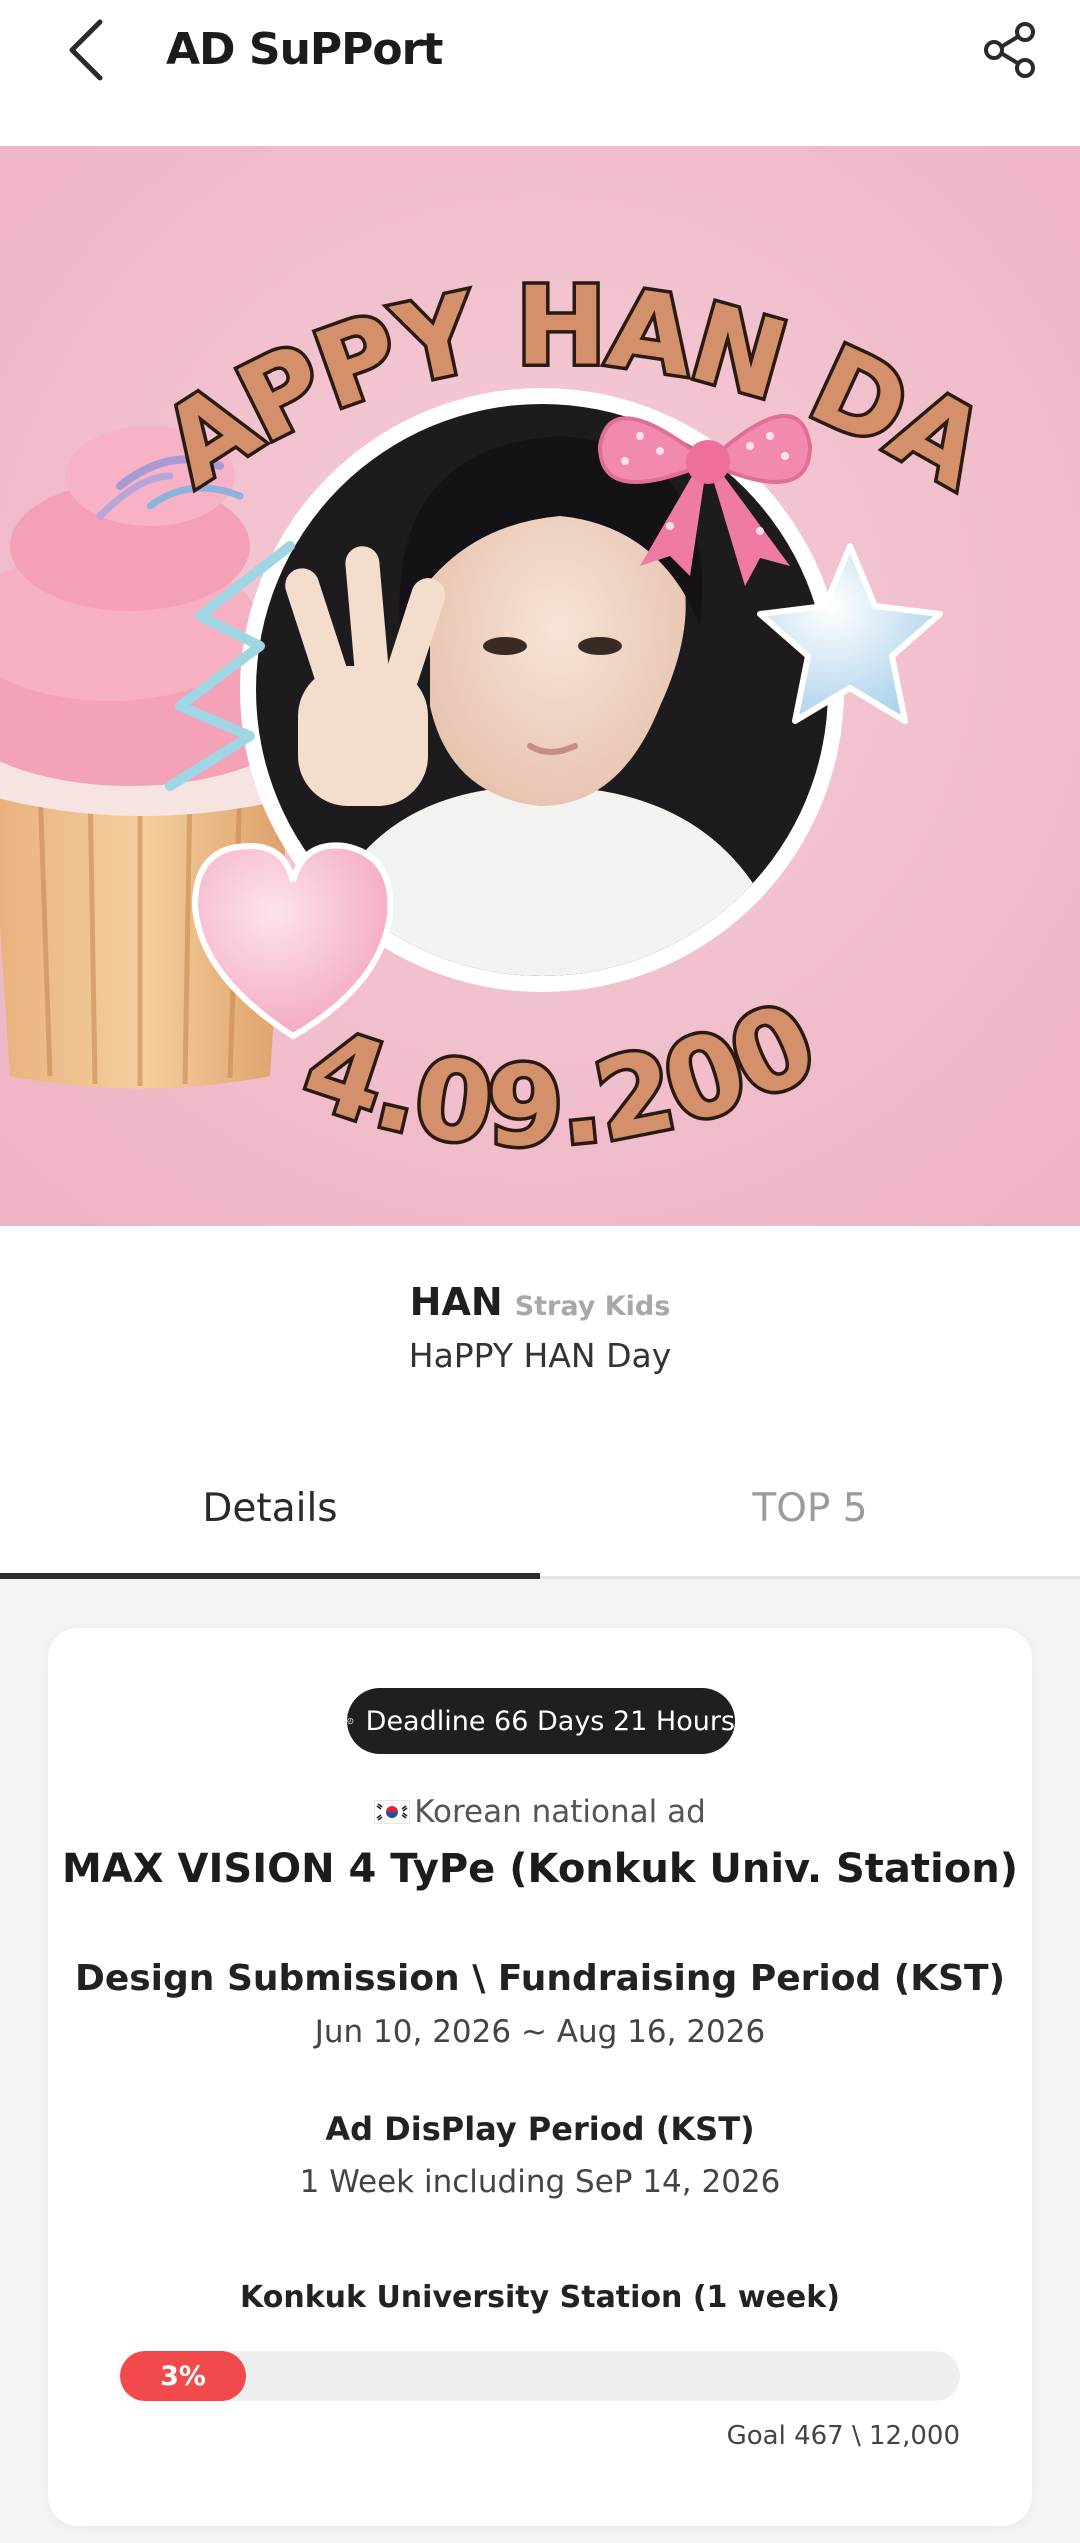  I want to click on fundraising-period: Jun 10, 2026 ~ Aug 16, 2026, so click(540, 2032).